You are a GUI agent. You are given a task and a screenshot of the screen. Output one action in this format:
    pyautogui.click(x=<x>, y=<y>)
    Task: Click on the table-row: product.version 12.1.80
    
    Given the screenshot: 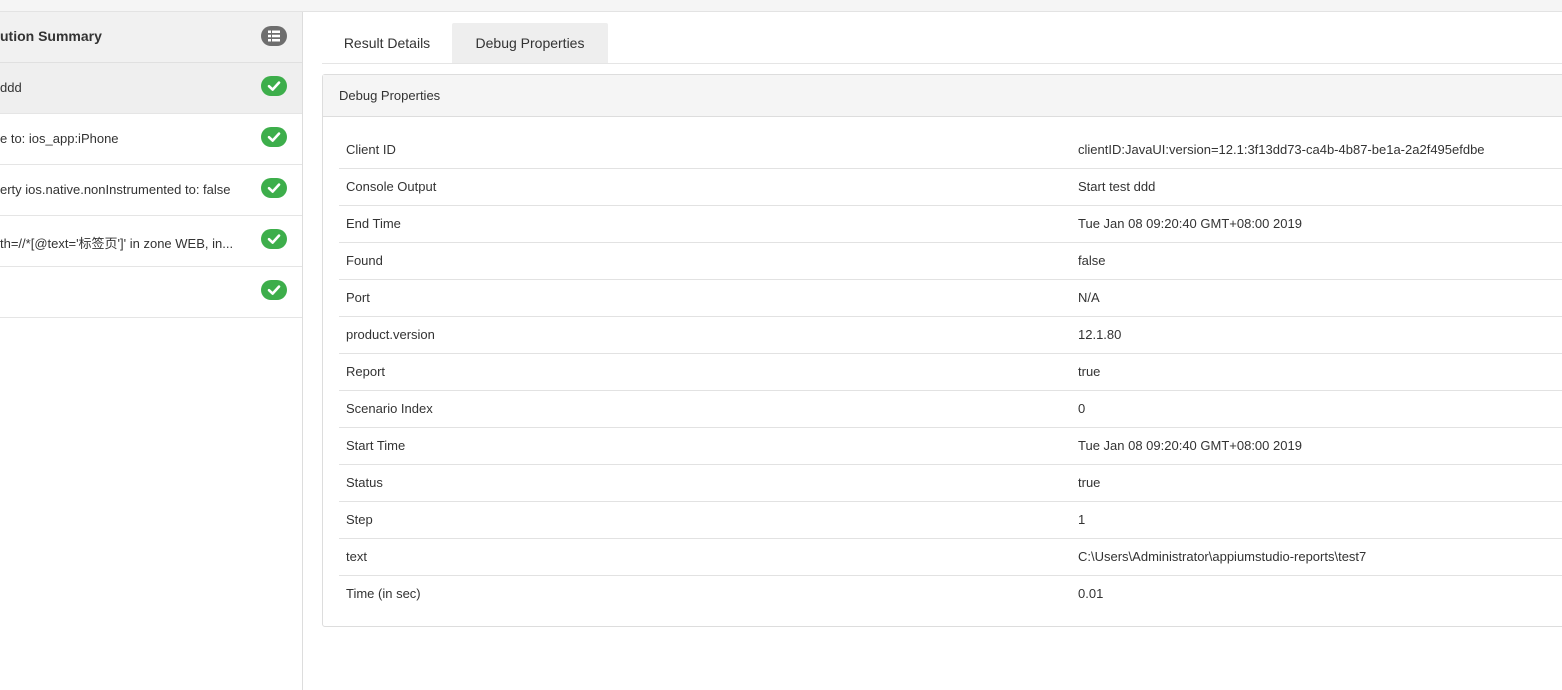 What is the action you would take?
    pyautogui.click(x=950, y=335)
    